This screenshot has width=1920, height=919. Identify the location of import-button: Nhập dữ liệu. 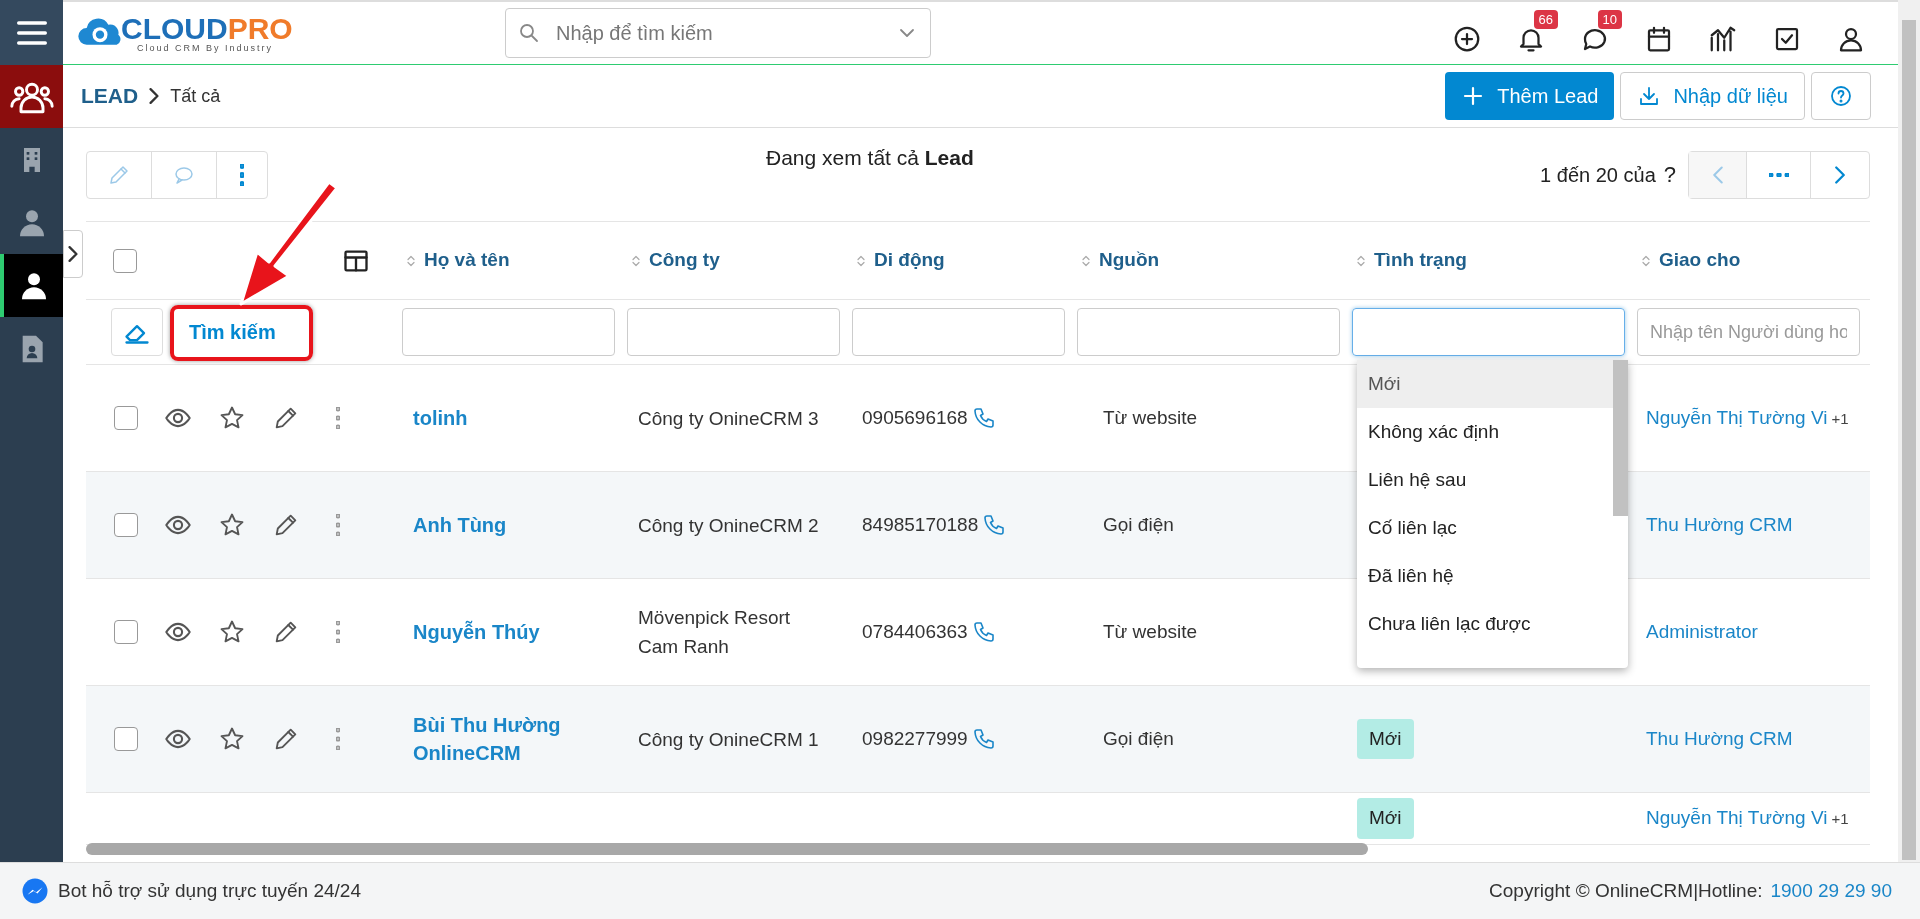
(1712, 96).